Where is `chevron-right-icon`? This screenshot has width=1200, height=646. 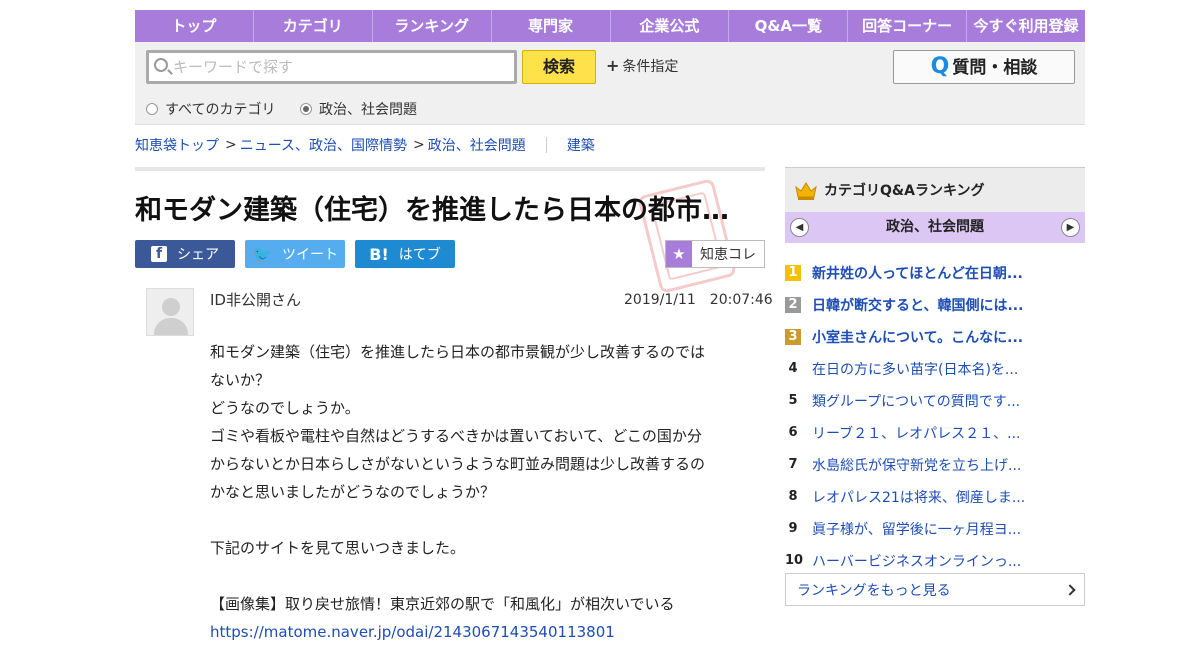 chevron-right-icon is located at coordinates (1070, 590).